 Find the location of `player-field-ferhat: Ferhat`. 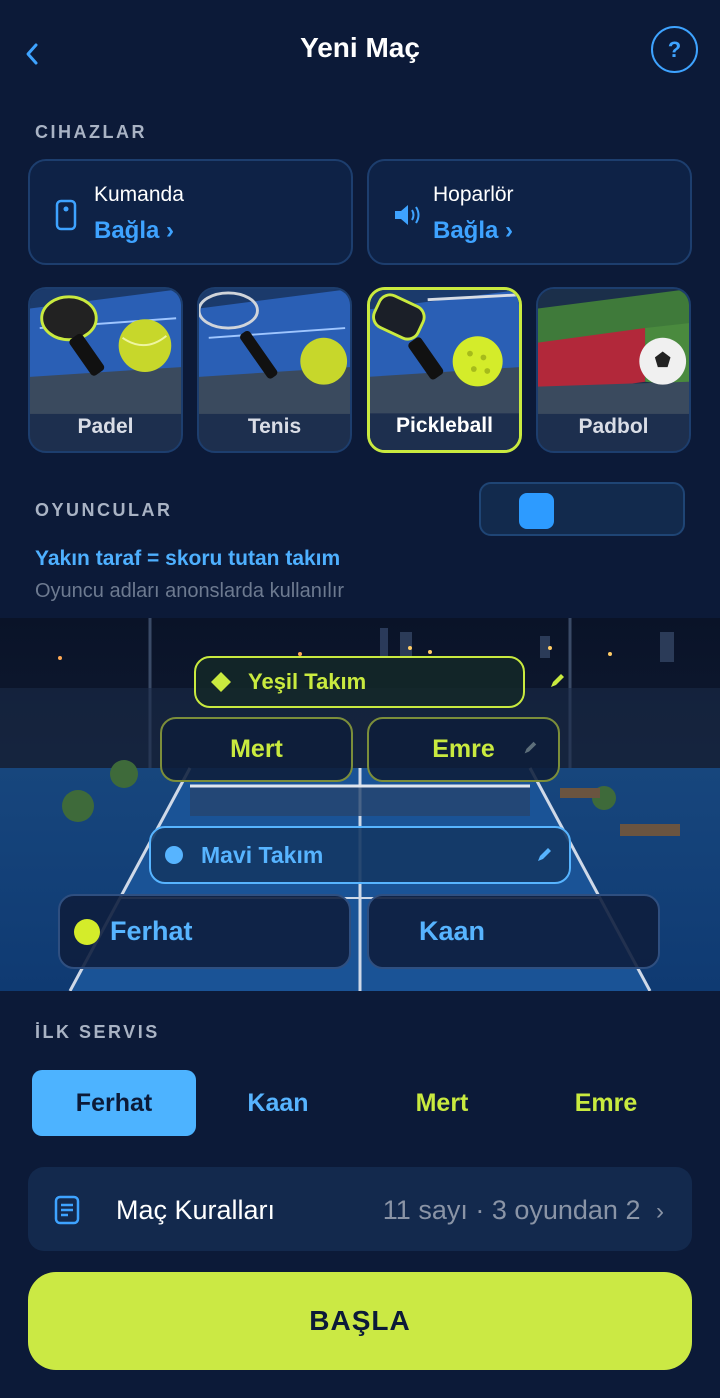

player-field-ferhat: Ferhat is located at coordinates (204, 931).